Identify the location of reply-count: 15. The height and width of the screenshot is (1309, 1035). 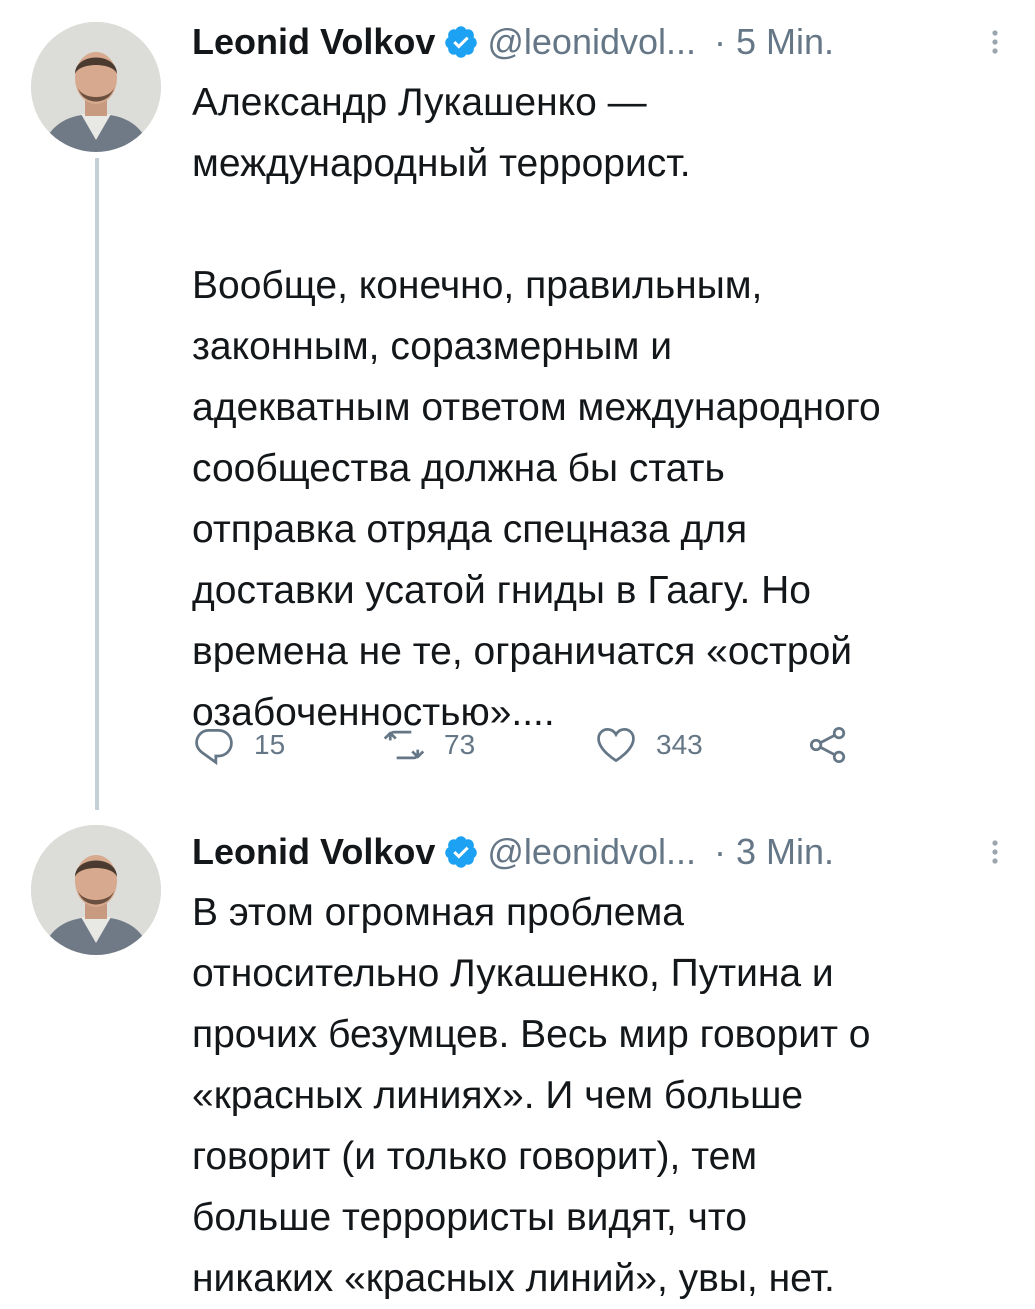
(270, 744).